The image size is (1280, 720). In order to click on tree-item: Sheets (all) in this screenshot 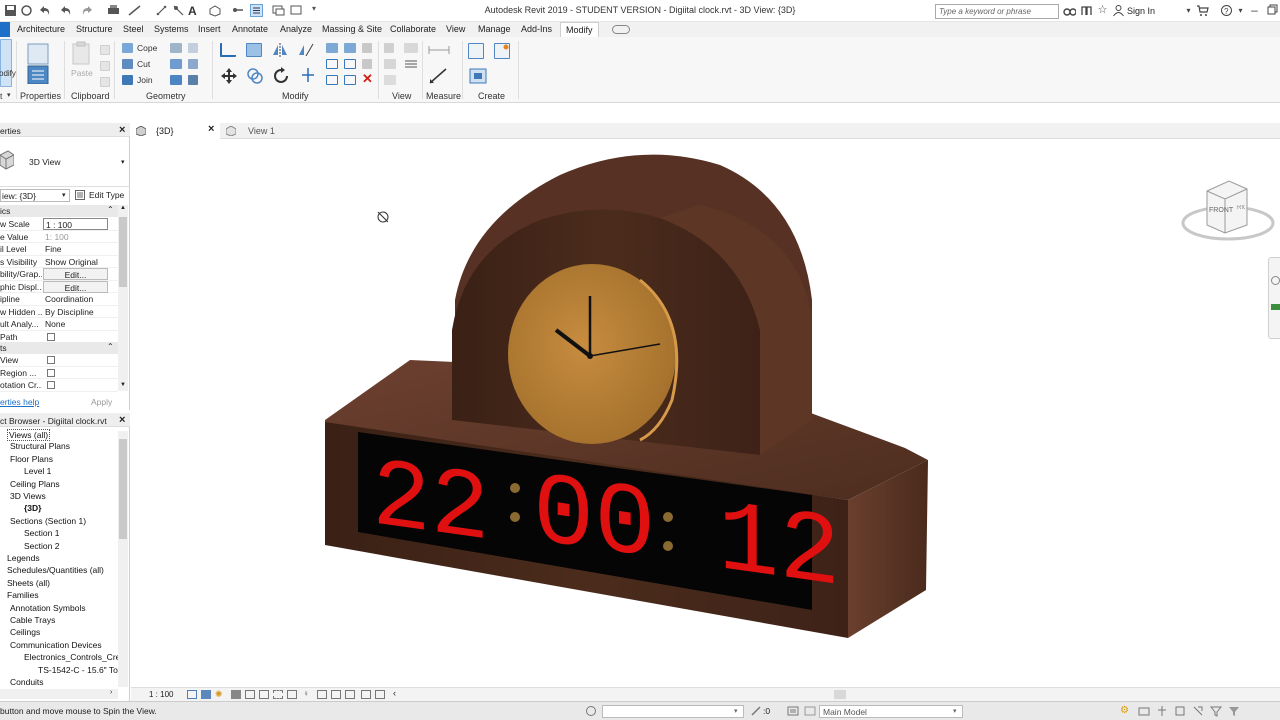, I will do `click(28, 583)`.